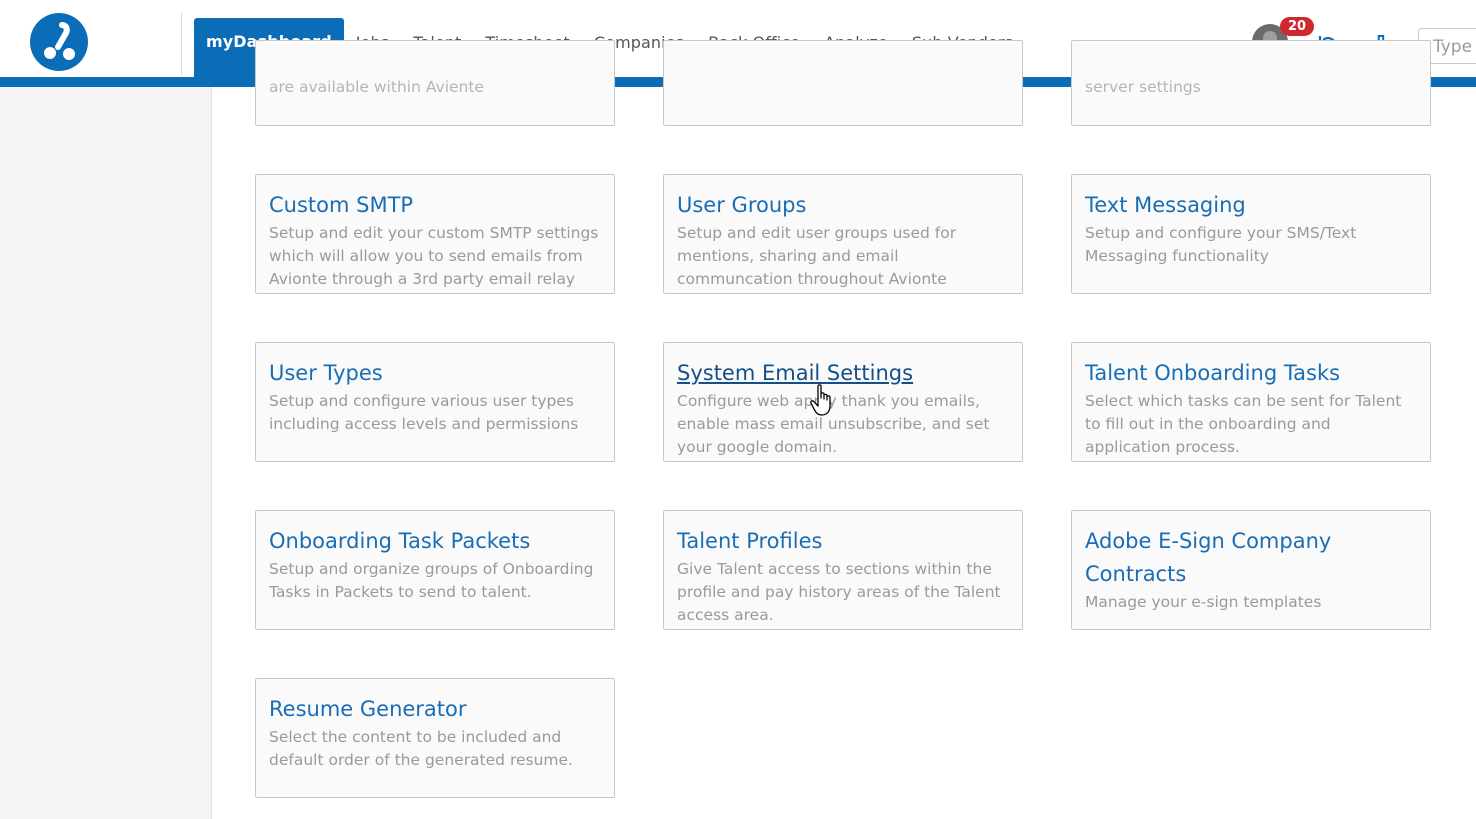 The width and height of the screenshot is (1476, 819). I want to click on card-title: Talent Onboarding Tasks, so click(1251, 373).